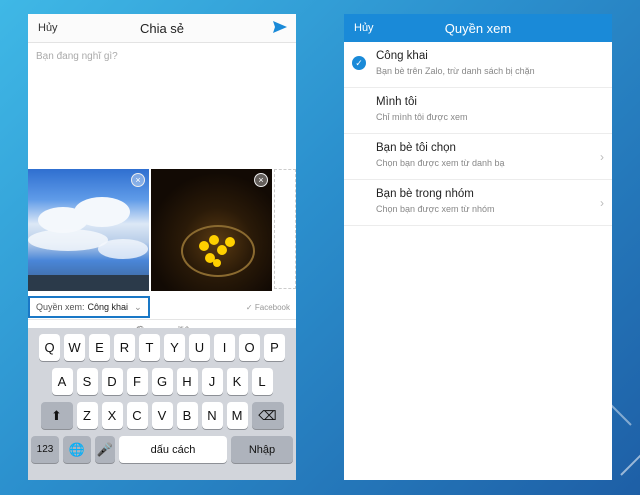 The height and width of the screenshot is (495, 640). Describe the element at coordinates (249, 347) in the screenshot. I see `key-o: O` at that location.